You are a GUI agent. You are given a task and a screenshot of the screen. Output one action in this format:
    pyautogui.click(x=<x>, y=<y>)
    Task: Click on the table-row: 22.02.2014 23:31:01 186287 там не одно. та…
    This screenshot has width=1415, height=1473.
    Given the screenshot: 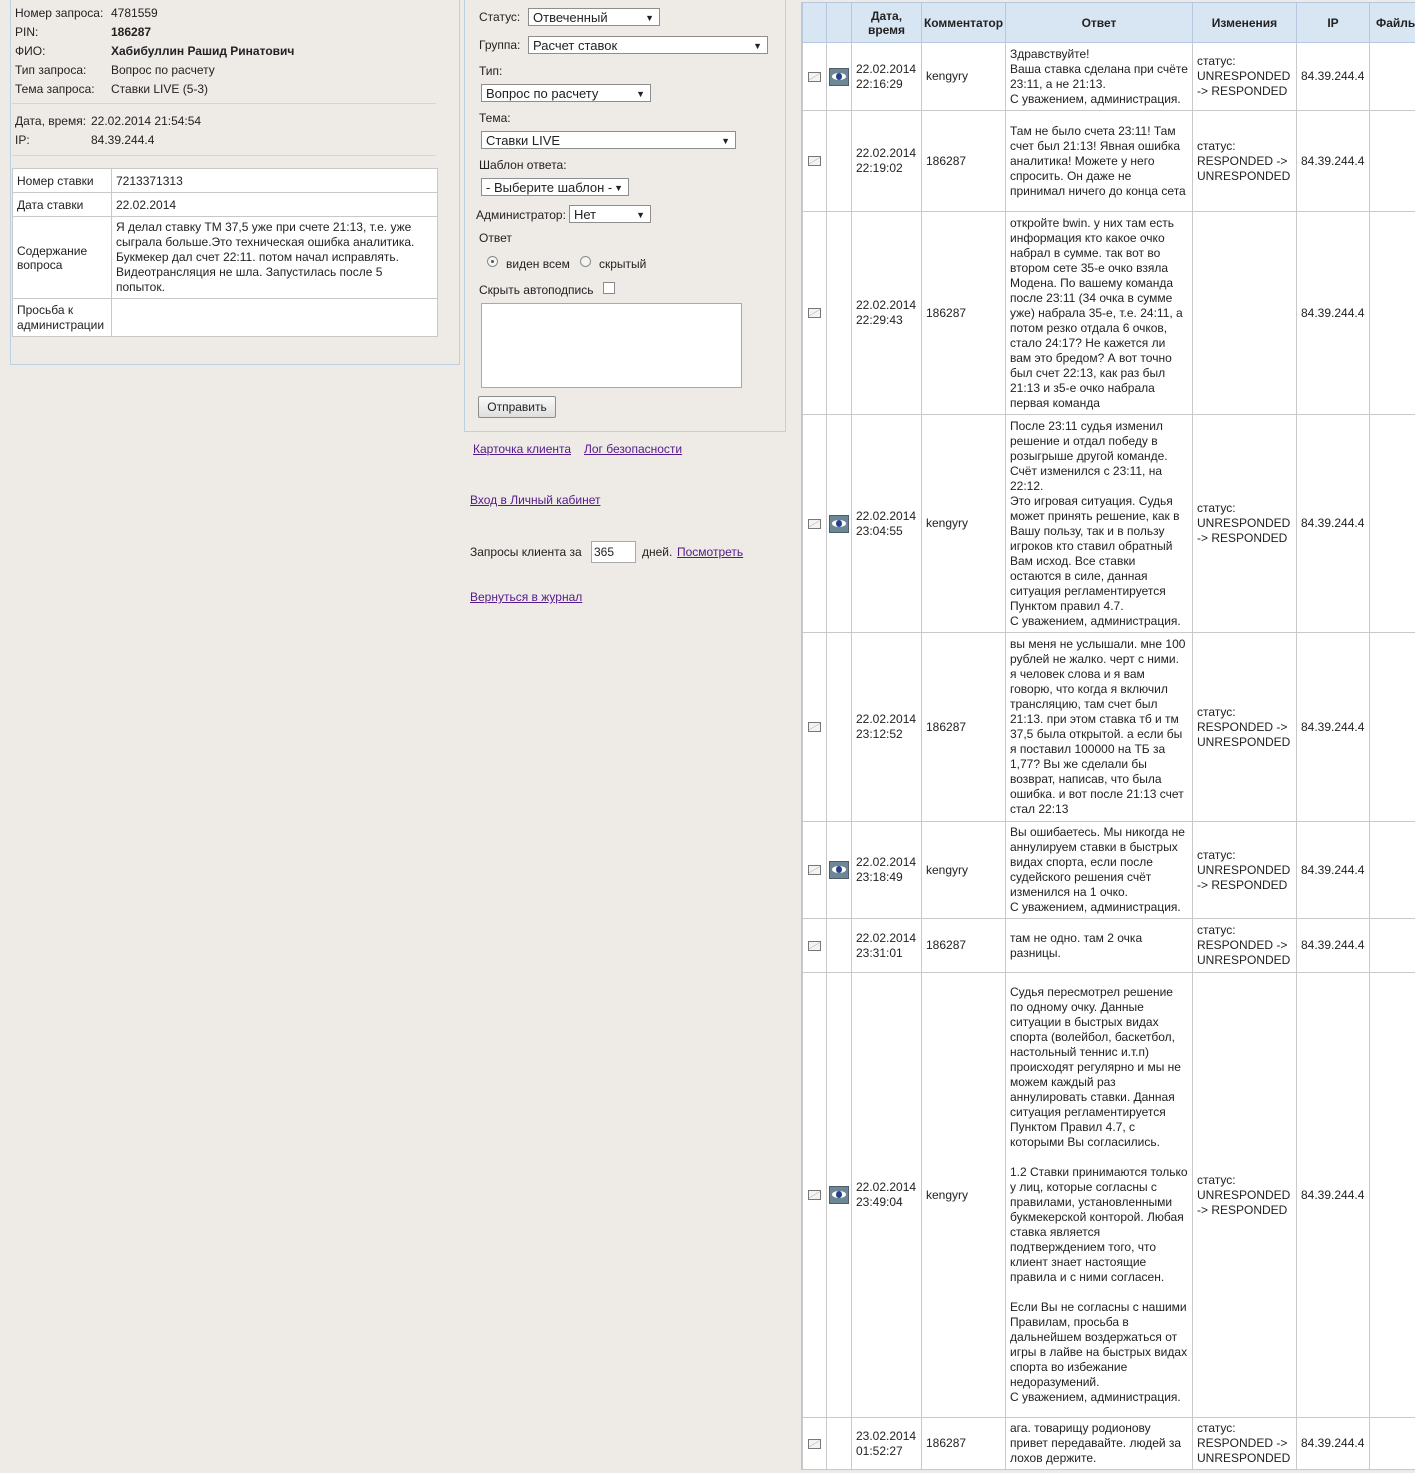 What is the action you would take?
    pyautogui.click(x=1108, y=945)
    